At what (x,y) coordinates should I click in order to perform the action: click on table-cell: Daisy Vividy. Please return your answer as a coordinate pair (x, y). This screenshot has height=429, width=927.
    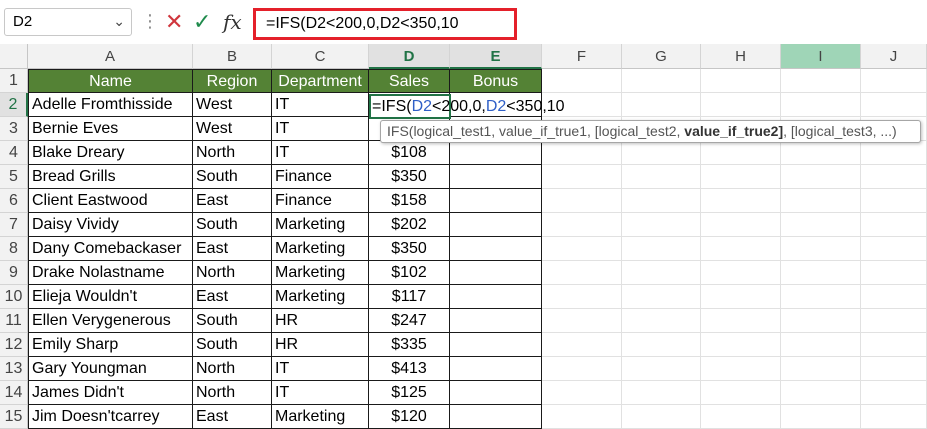
    Looking at the image, I should click on (110, 225).